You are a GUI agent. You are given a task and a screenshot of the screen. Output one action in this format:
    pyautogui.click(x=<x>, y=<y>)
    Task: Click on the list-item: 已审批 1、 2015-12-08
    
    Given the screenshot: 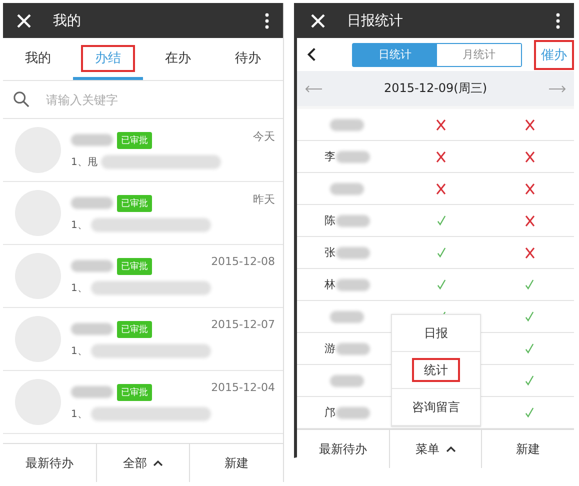 What is the action you would take?
    pyautogui.click(x=143, y=276)
    